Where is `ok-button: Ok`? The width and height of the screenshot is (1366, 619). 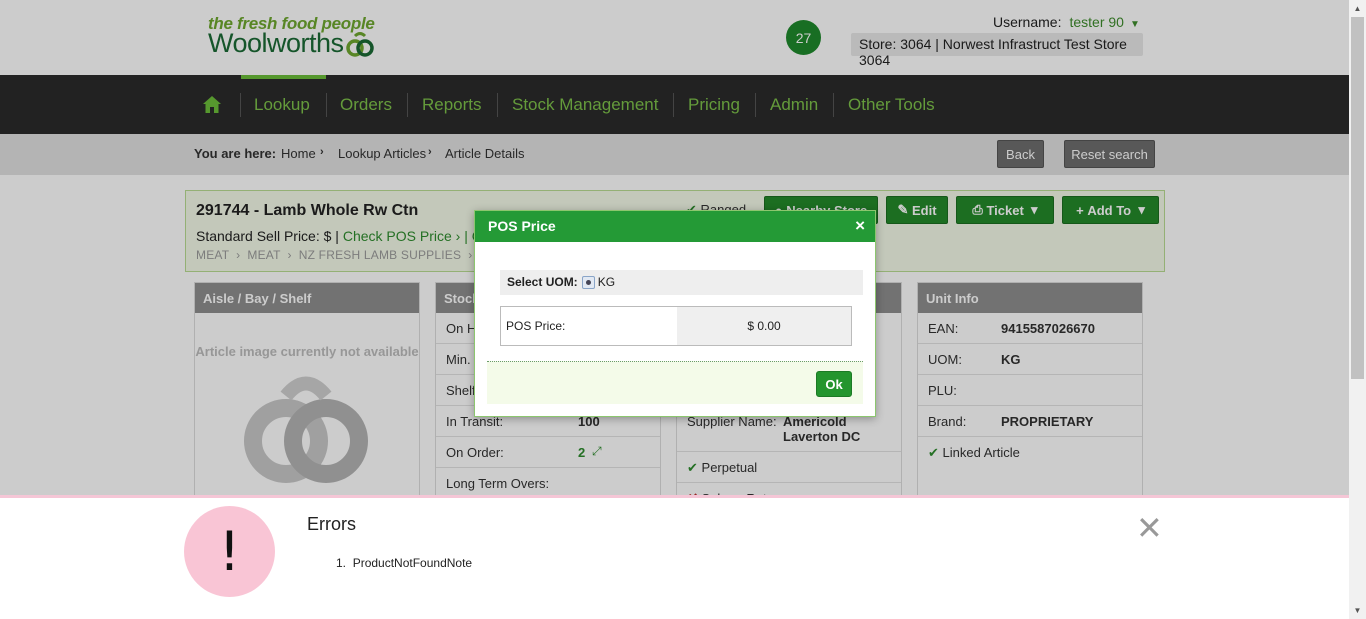 ok-button: Ok is located at coordinates (834, 384).